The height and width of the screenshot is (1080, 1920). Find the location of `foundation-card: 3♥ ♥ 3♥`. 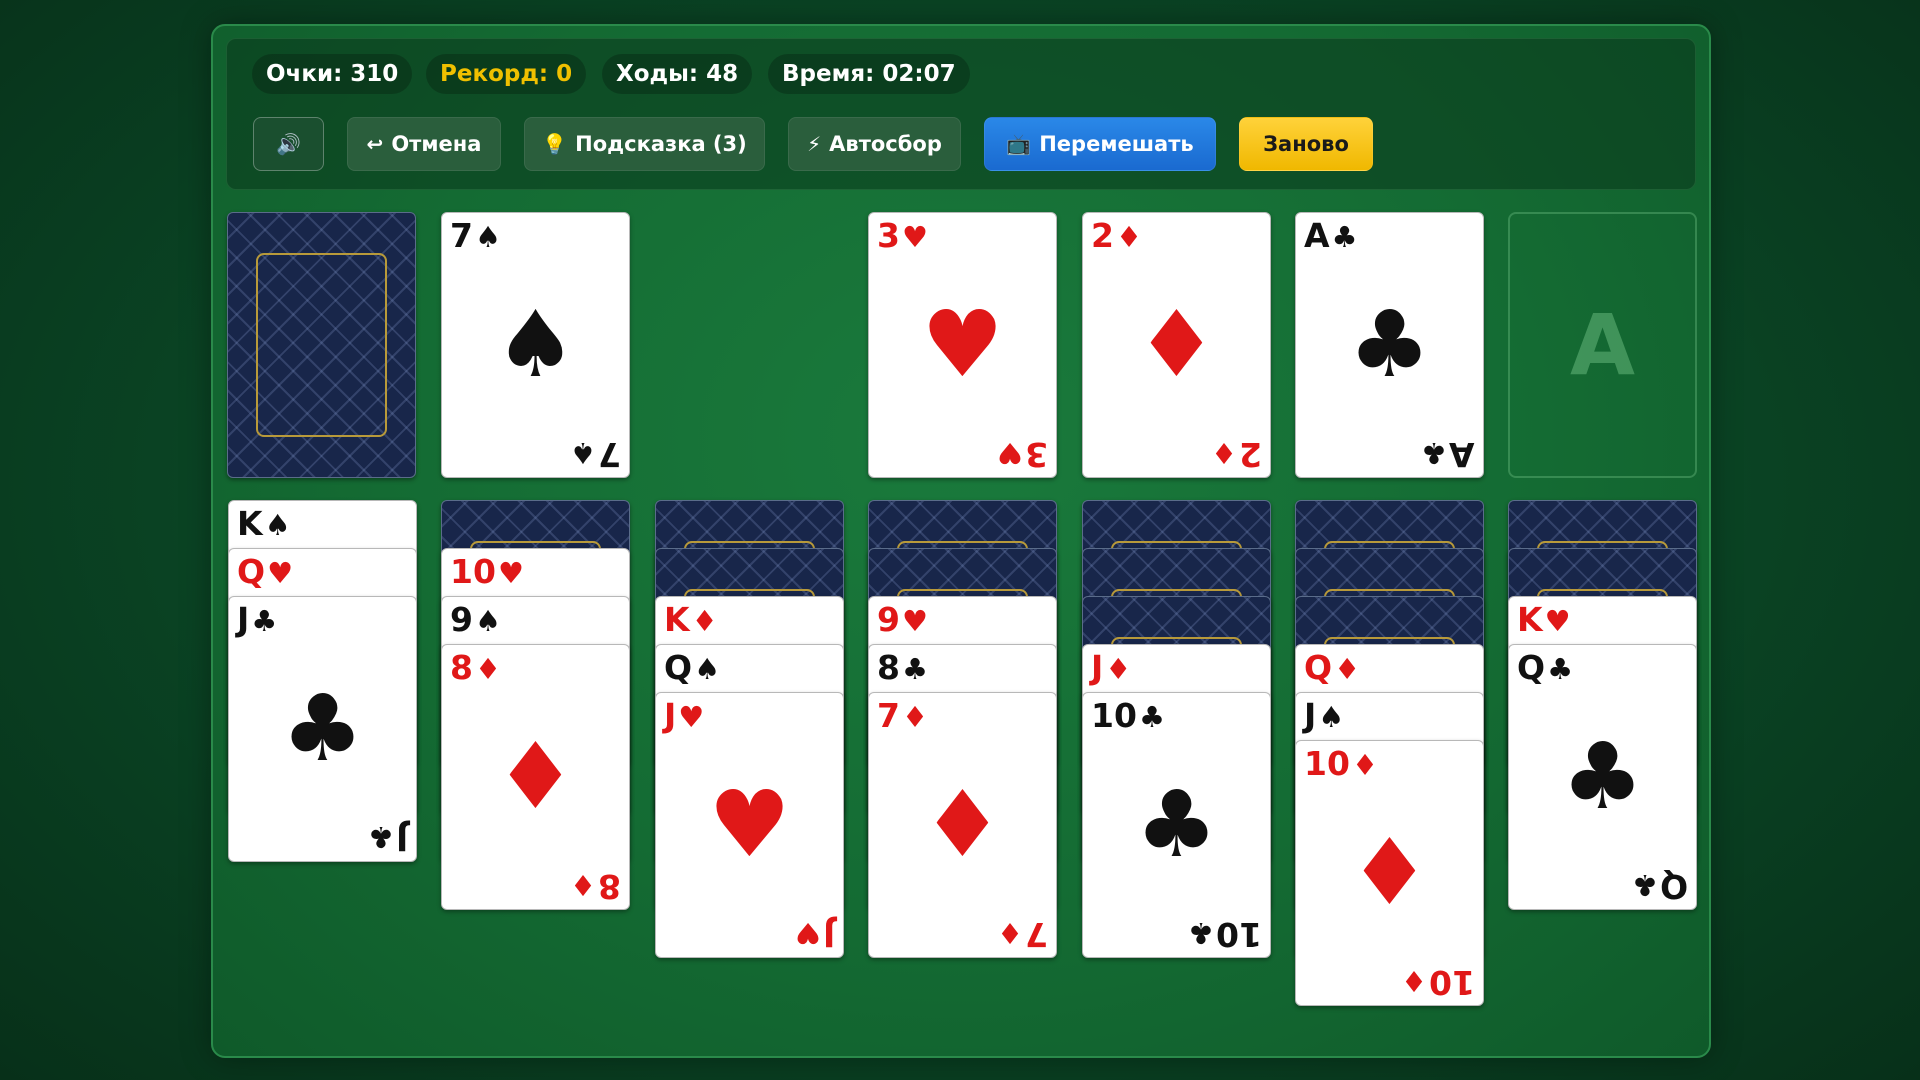

foundation-card: 3♥ ♥ 3♥ is located at coordinates (962, 345).